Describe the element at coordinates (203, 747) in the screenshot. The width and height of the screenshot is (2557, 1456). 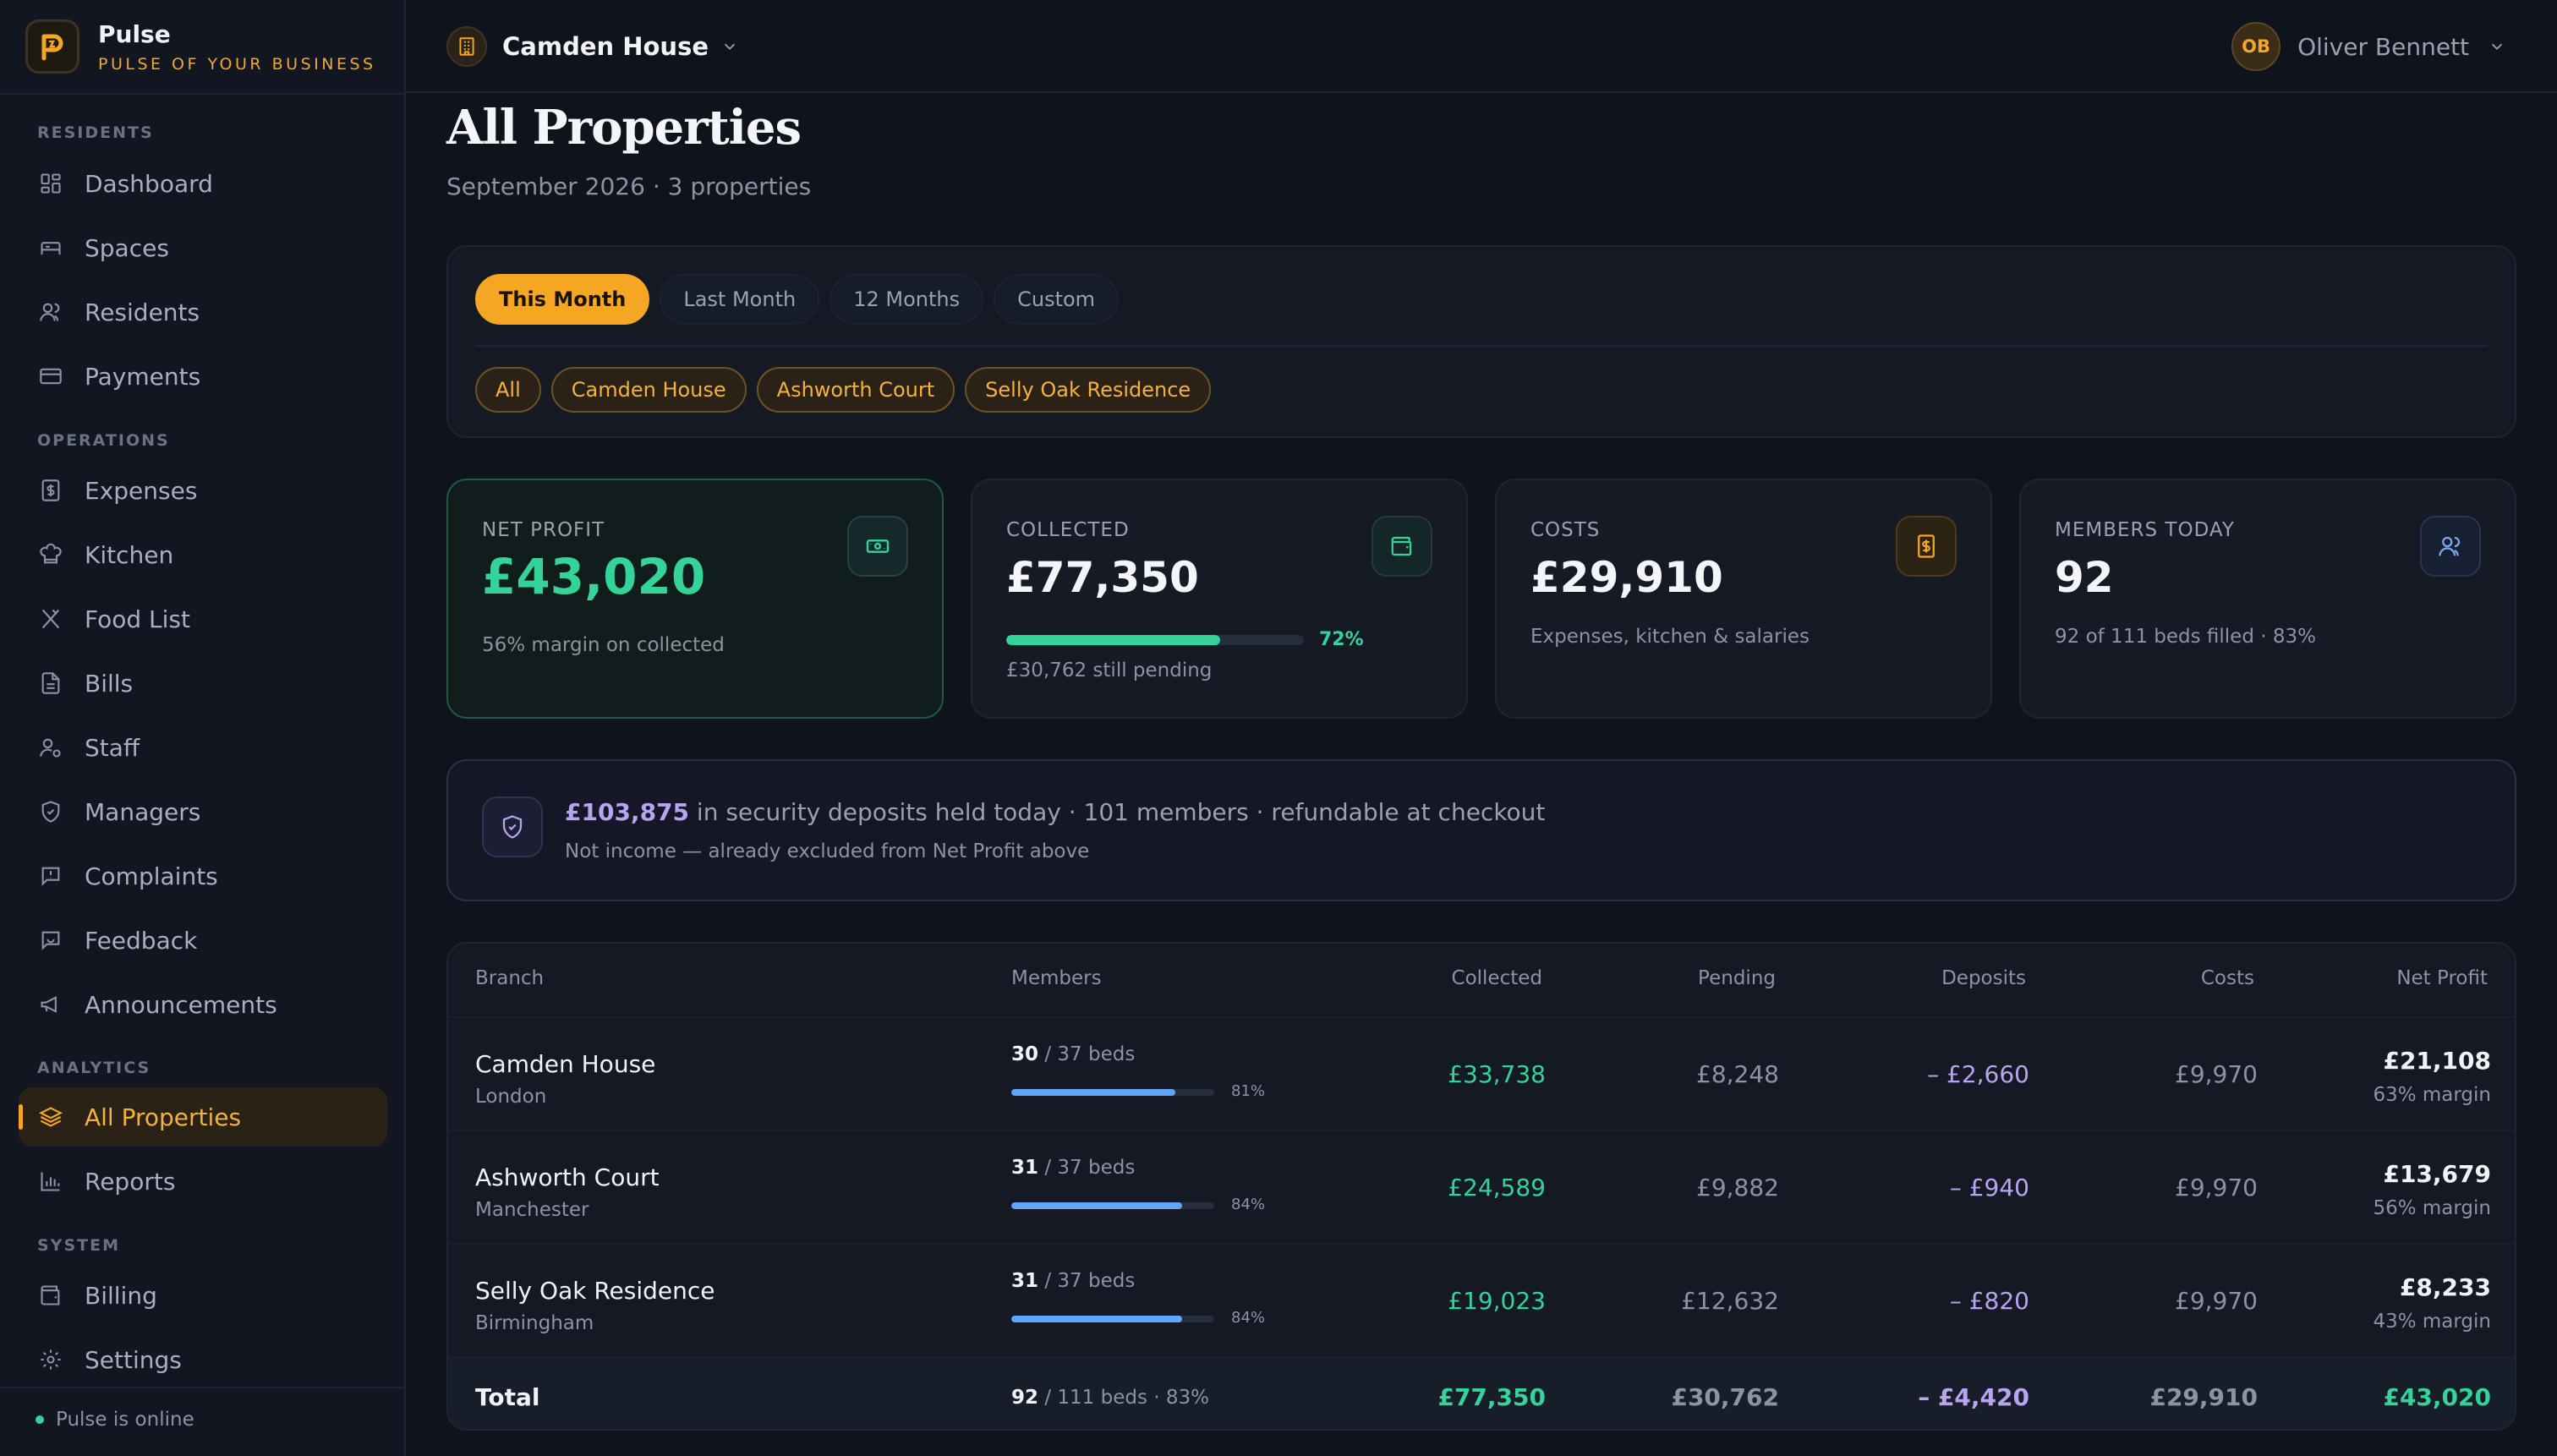
I see `sidebar-item-staff: Staff` at that location.